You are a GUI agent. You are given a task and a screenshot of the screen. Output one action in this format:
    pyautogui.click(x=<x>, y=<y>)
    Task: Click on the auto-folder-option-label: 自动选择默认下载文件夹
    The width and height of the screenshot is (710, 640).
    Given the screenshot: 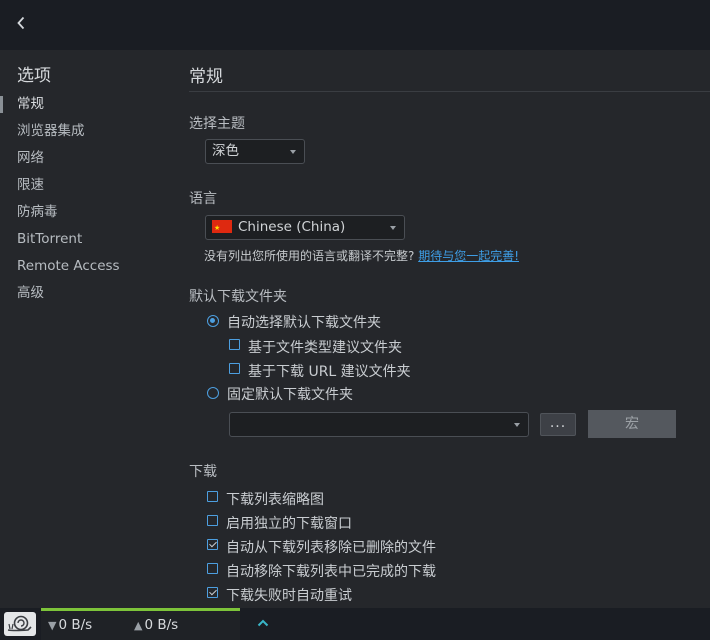 What is the action you would take?
    pyautogui.click(x=304, y=322)
    